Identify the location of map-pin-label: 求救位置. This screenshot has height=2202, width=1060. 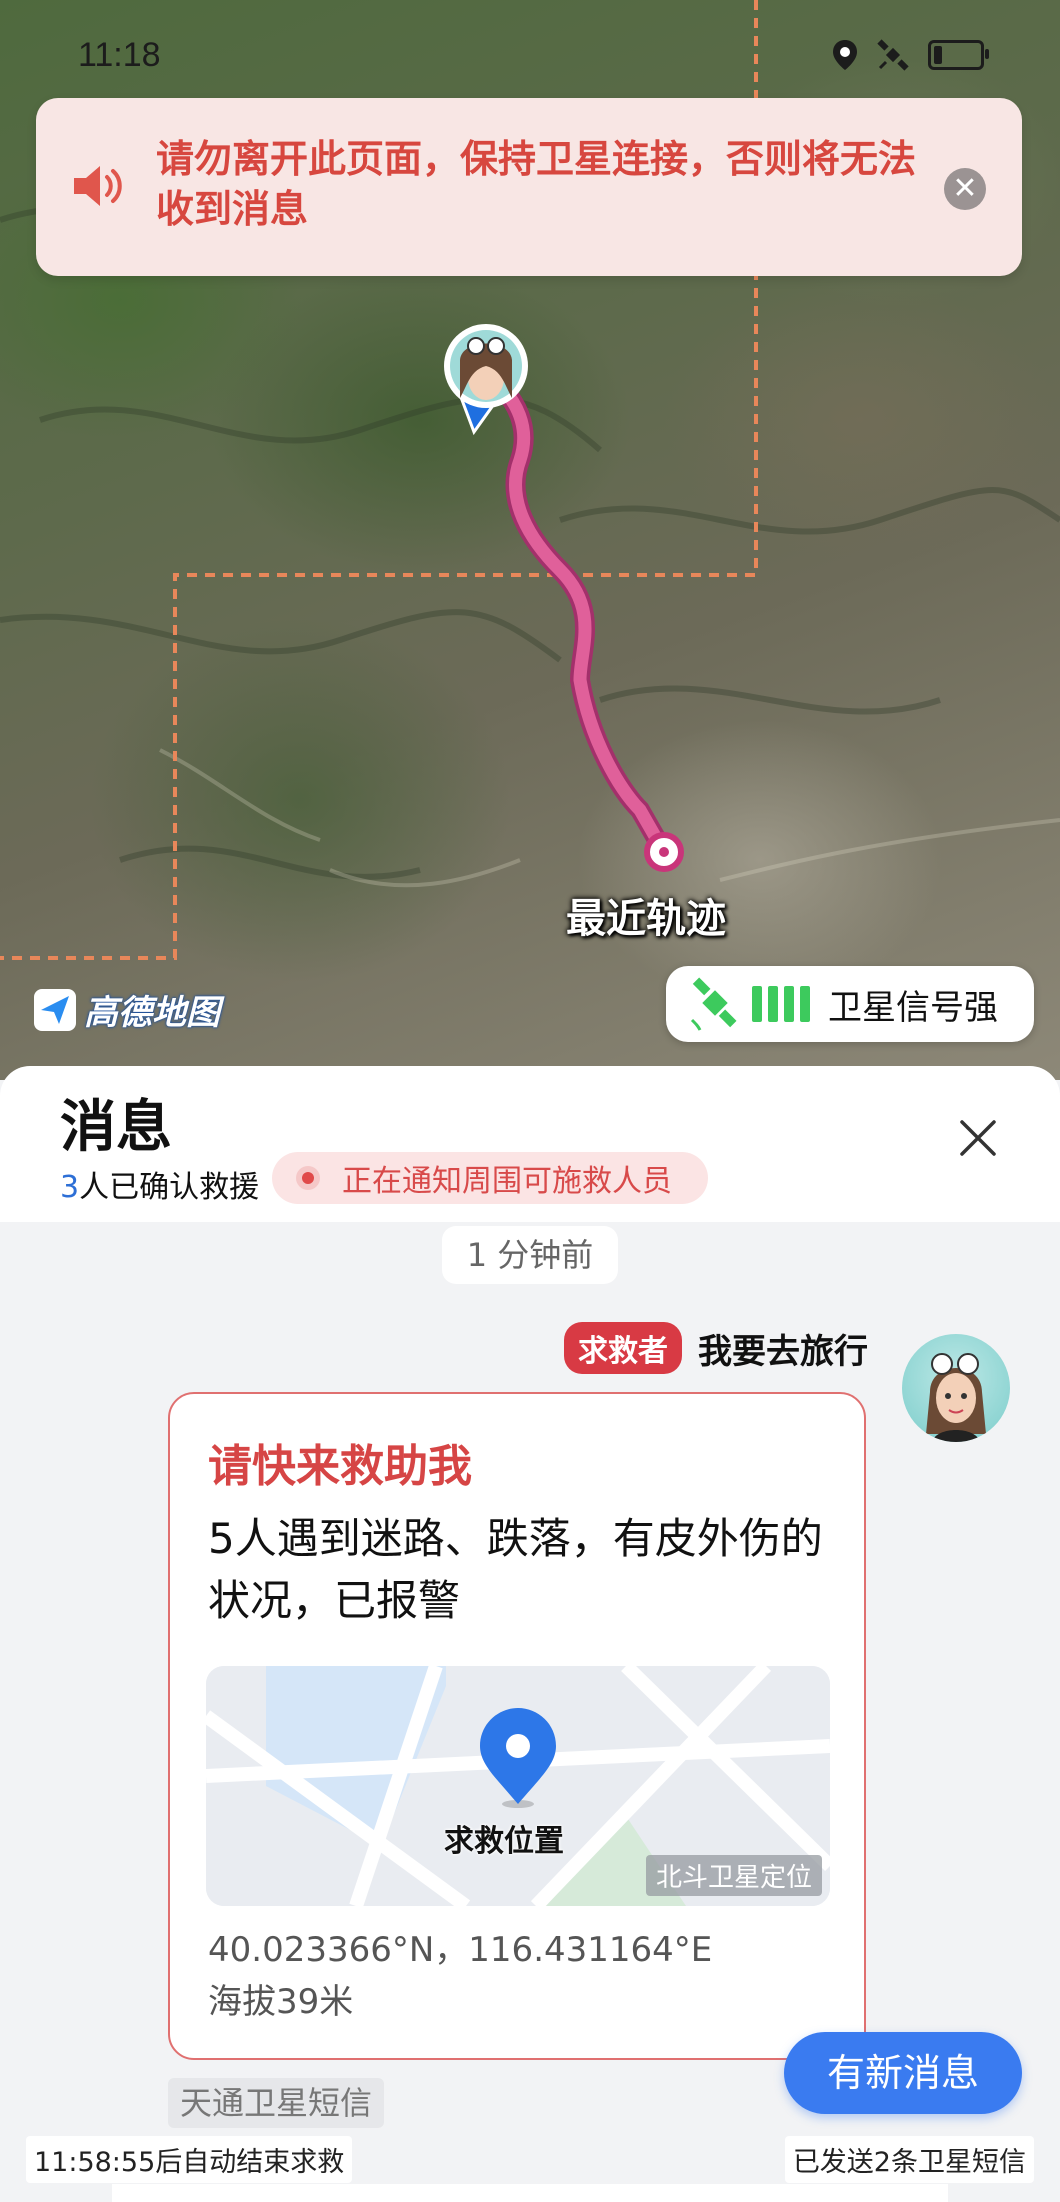
(504, 1841).